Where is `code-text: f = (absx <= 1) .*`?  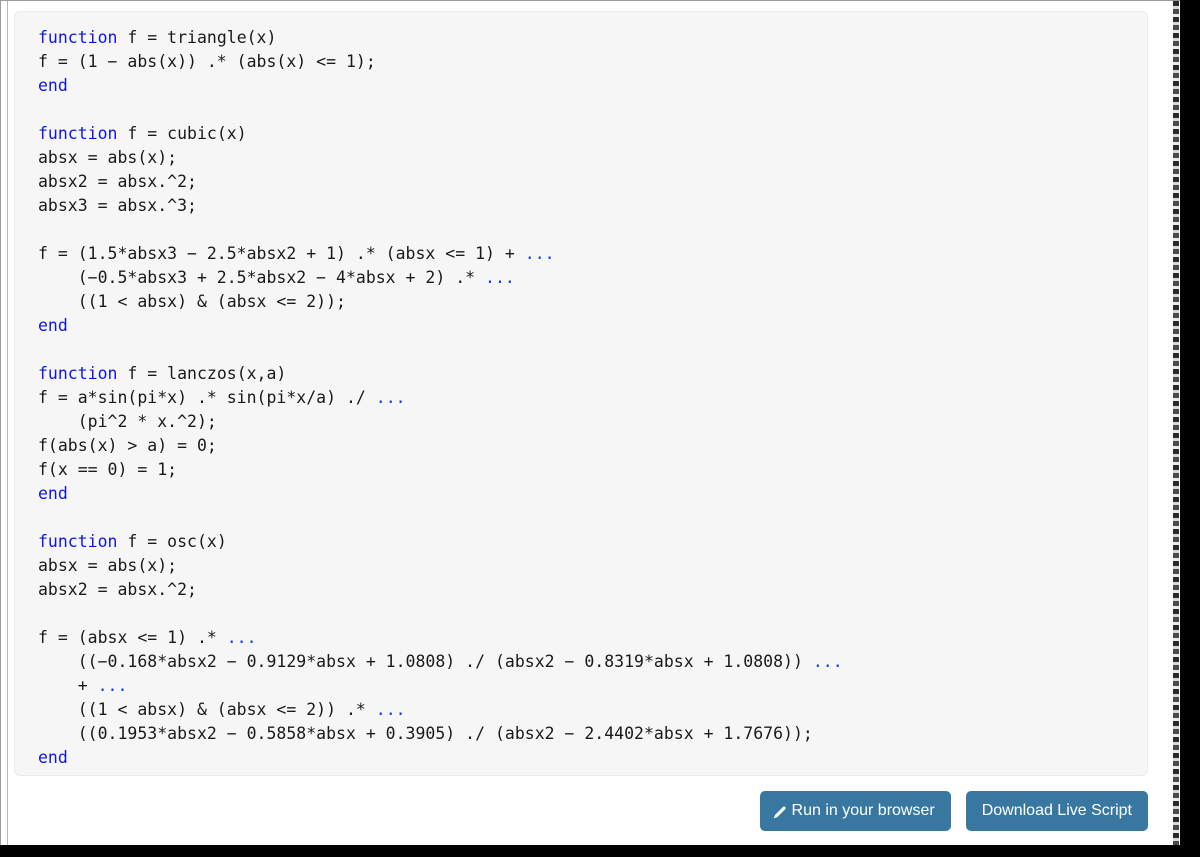
code-text: f = (absx <= 1) .* is located at coordinates (132, 637).